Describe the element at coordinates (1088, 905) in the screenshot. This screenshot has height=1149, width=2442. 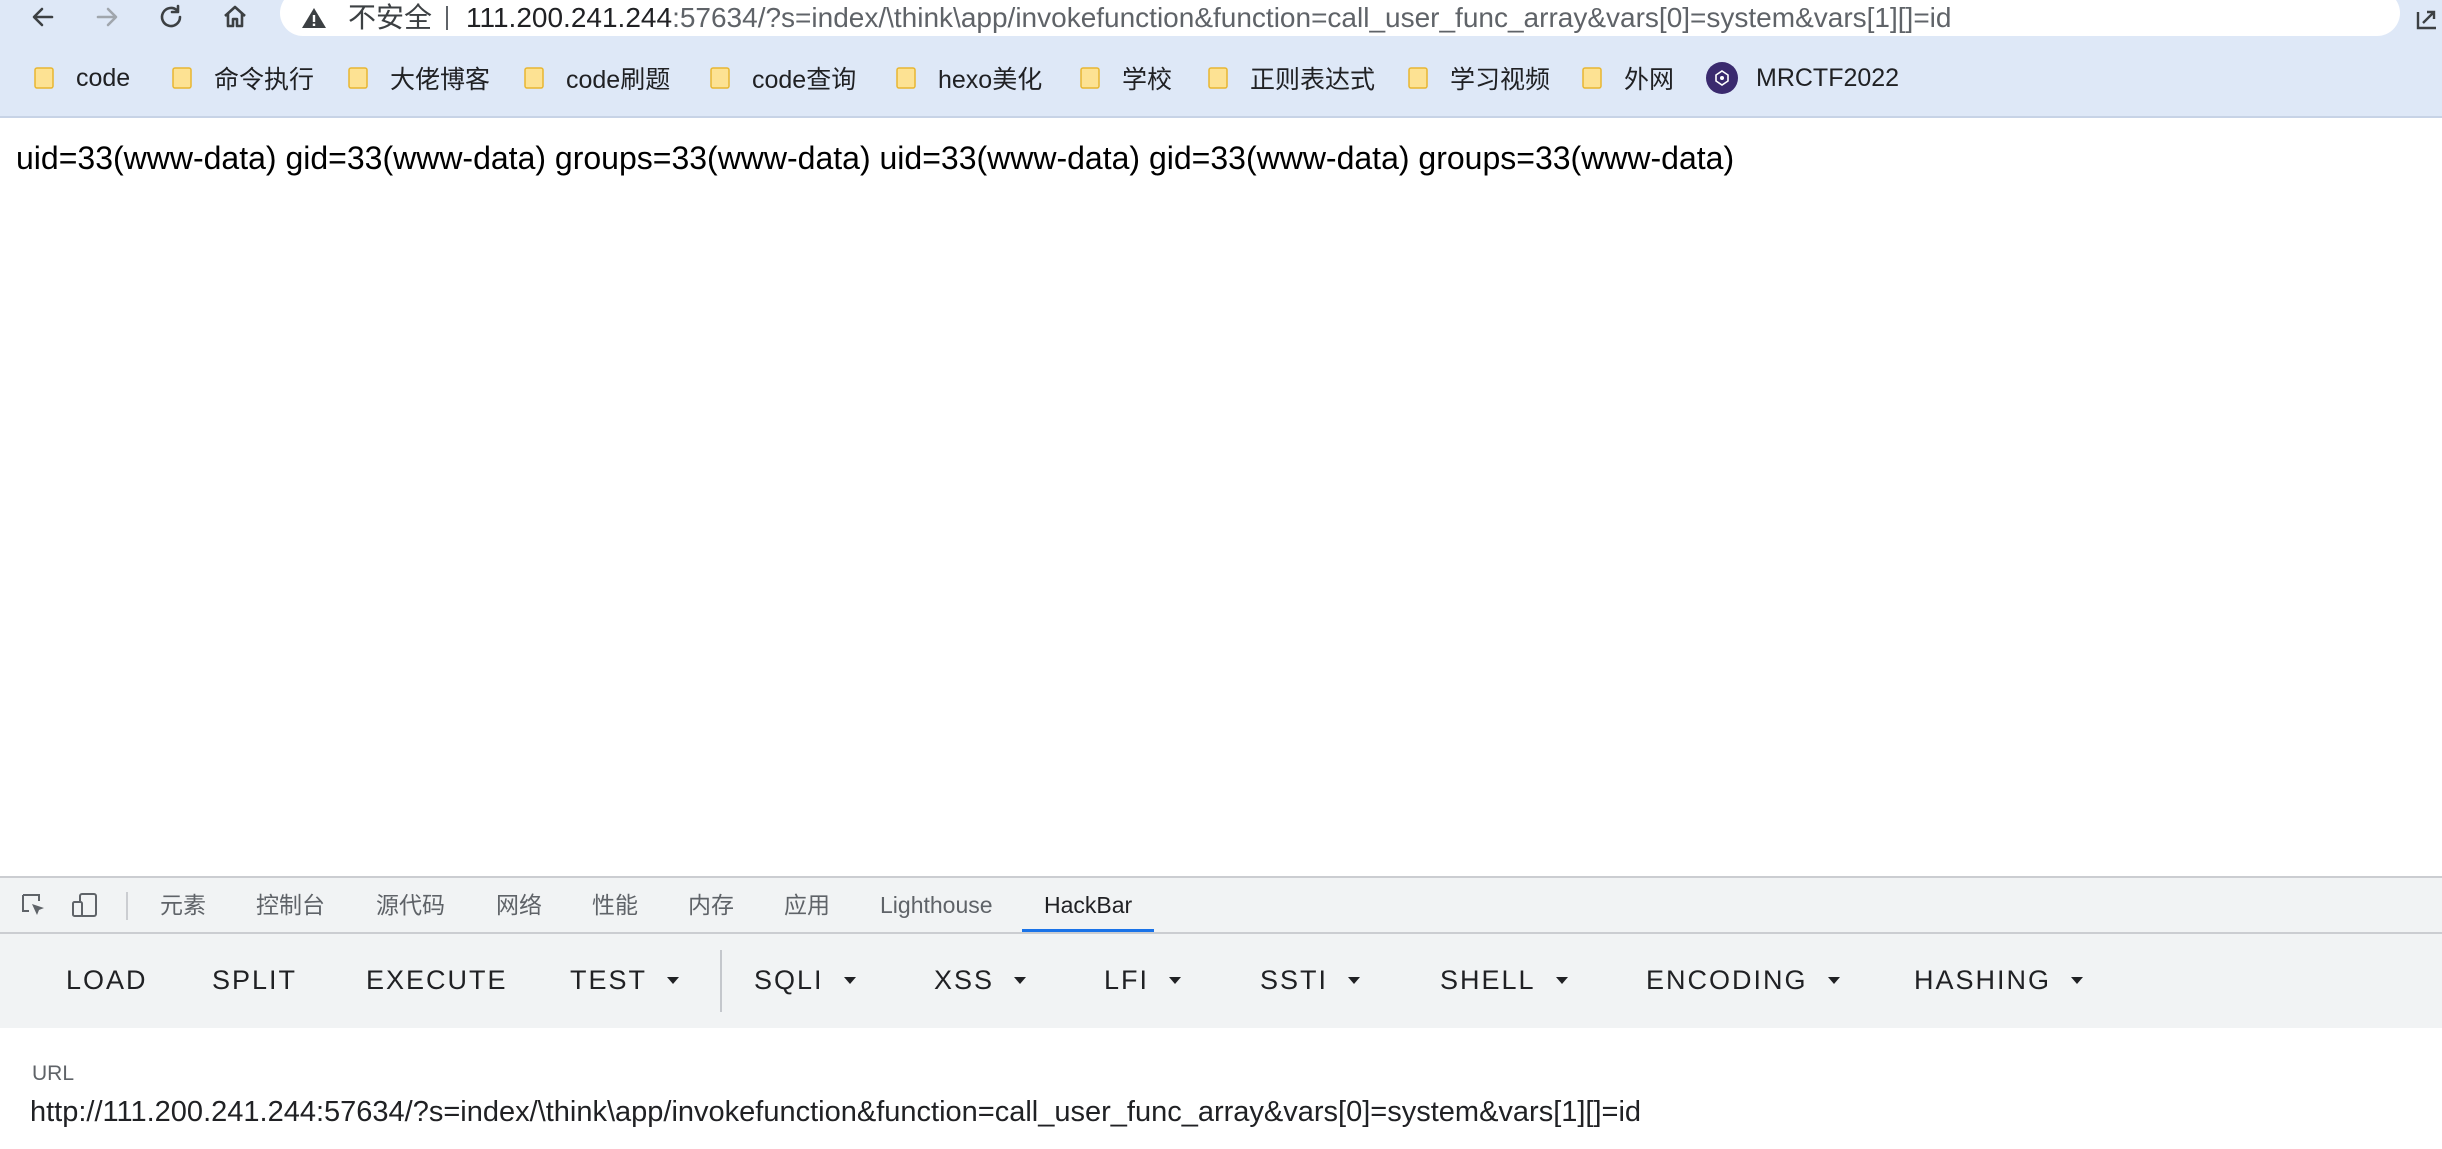
I see `tab-hackbar: HackBar` at that location.